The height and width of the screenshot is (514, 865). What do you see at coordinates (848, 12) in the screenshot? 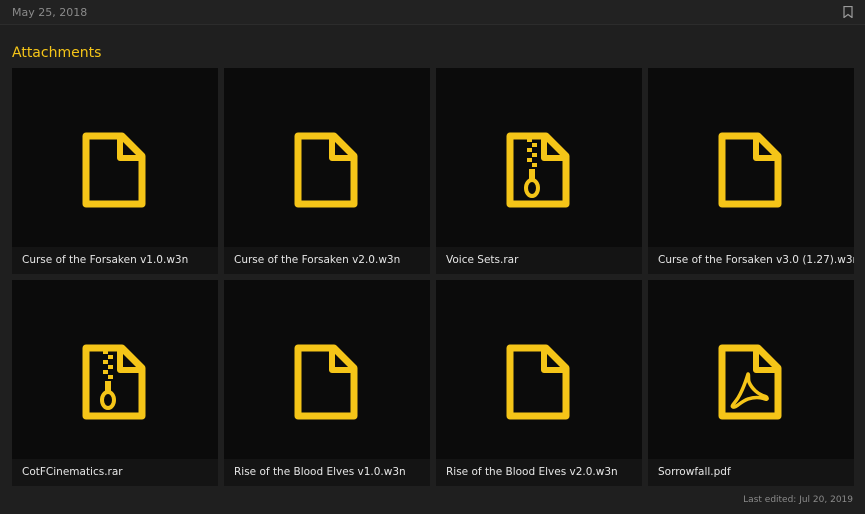
I see `bookmark-icon` at bounding box center [848, 12].